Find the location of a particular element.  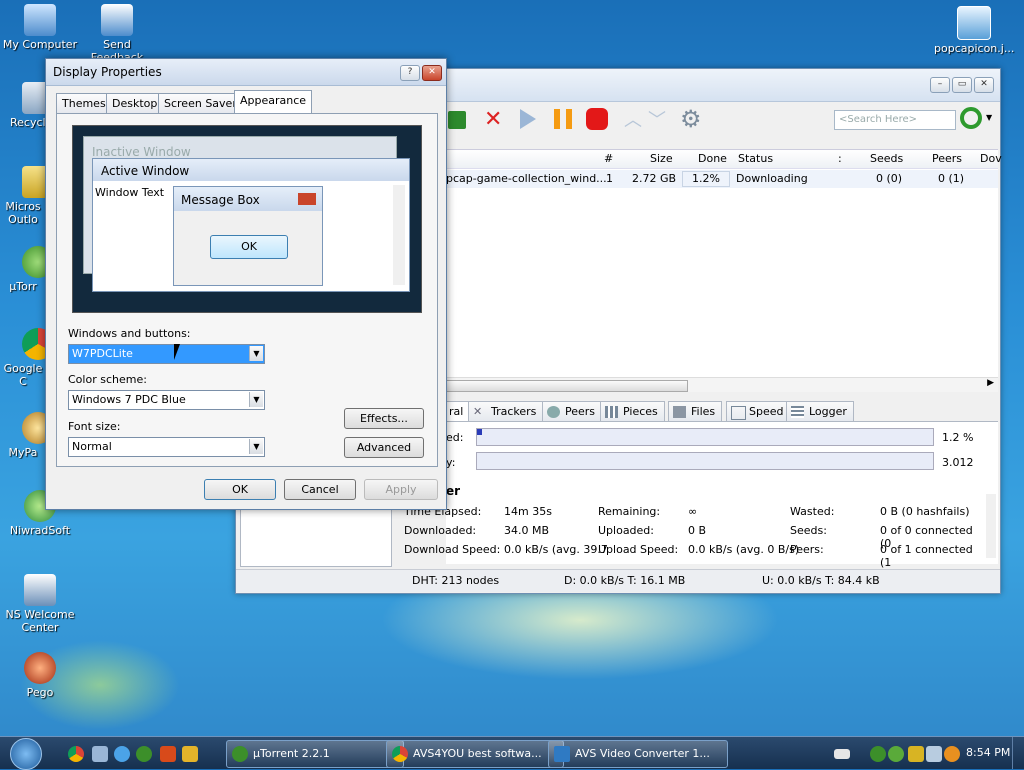

info-vertical-scrollbar is located at coordinates (991, 526).